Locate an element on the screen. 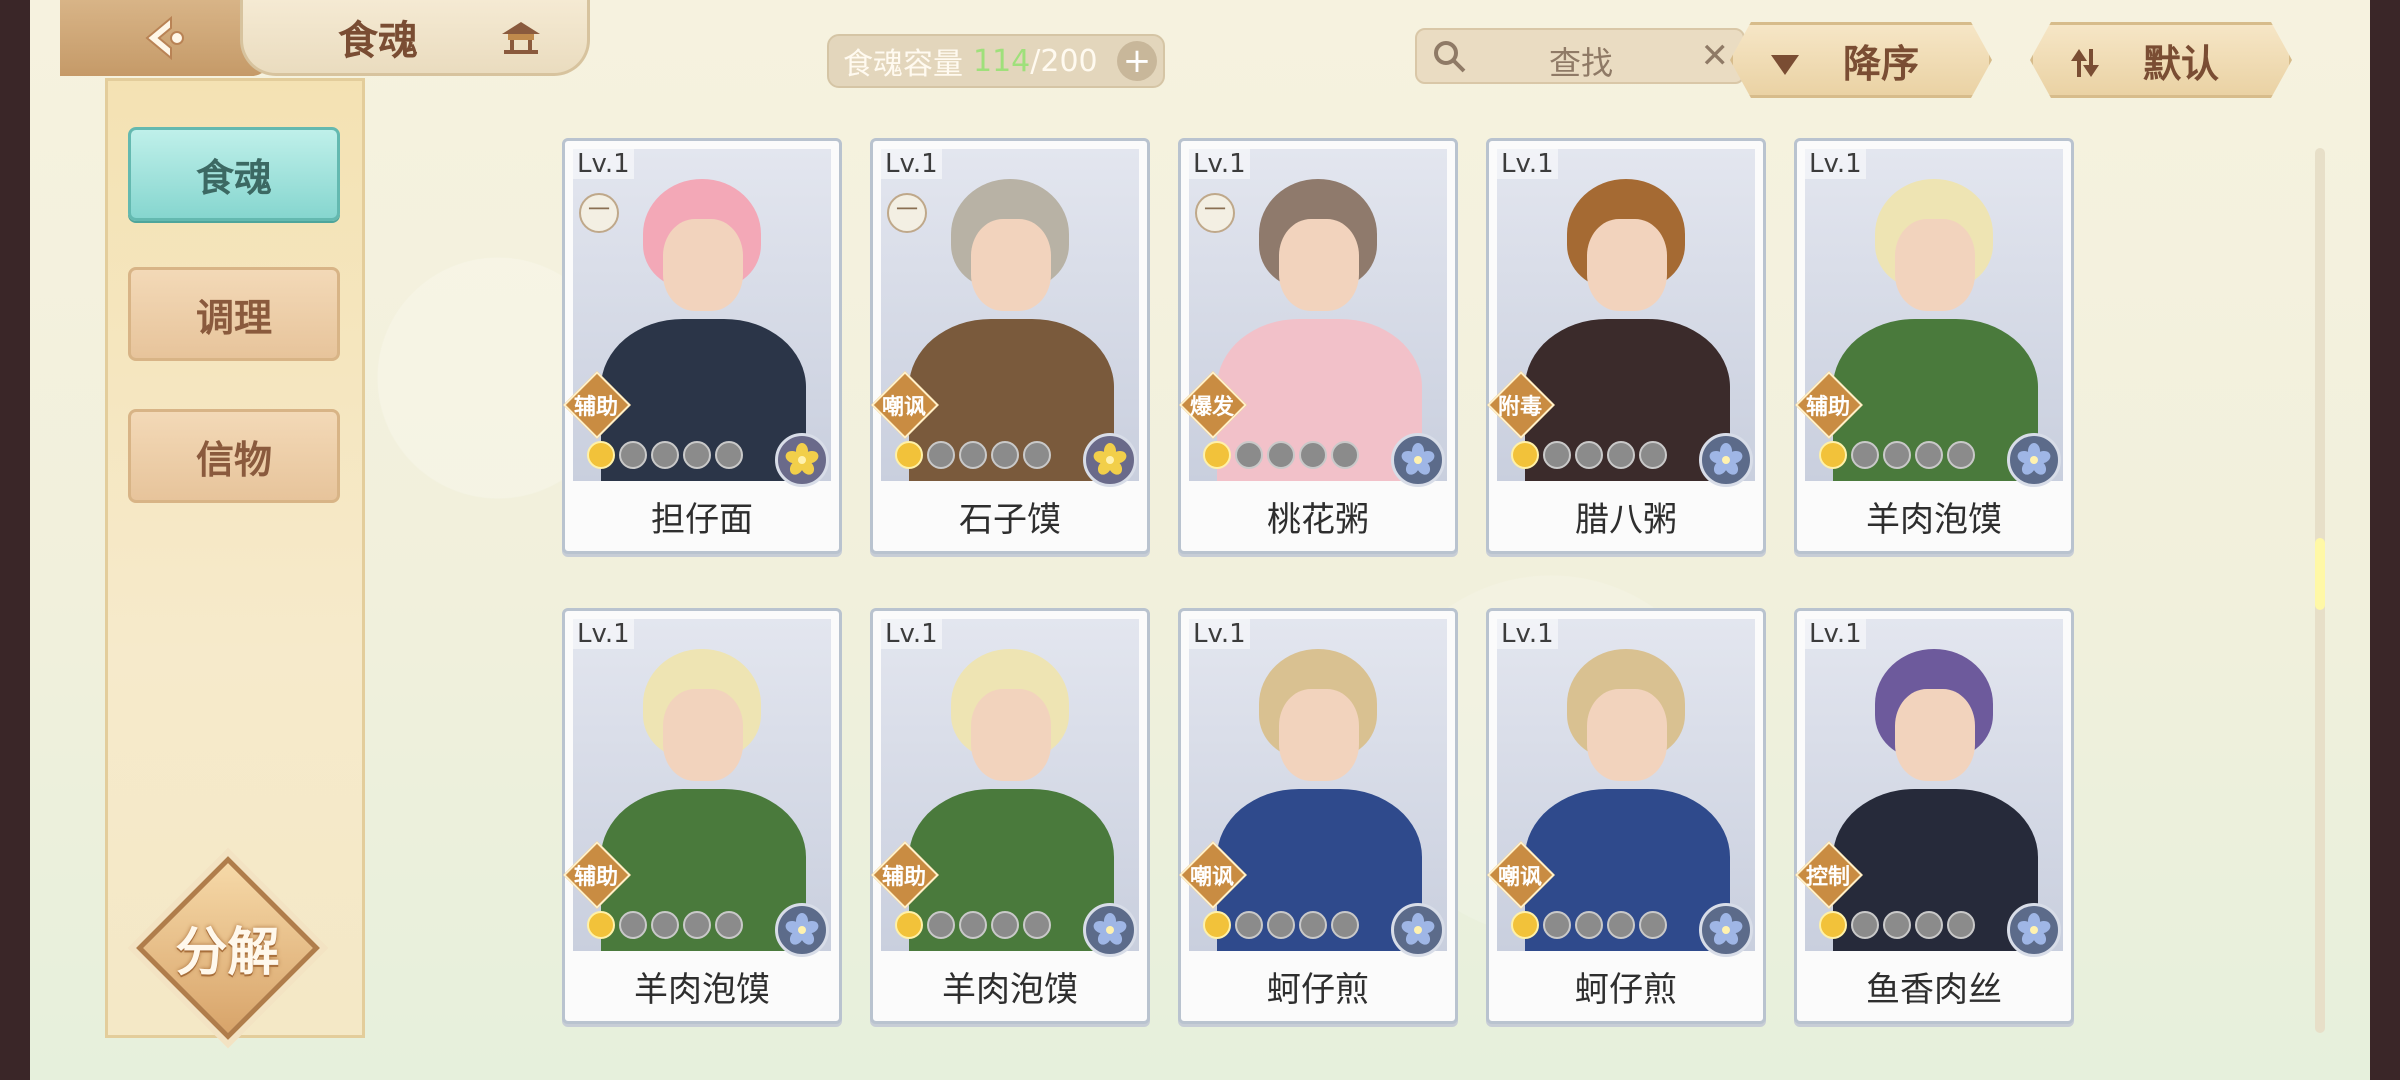  sort-arrows-icon is located at coordinates (2085, 63).